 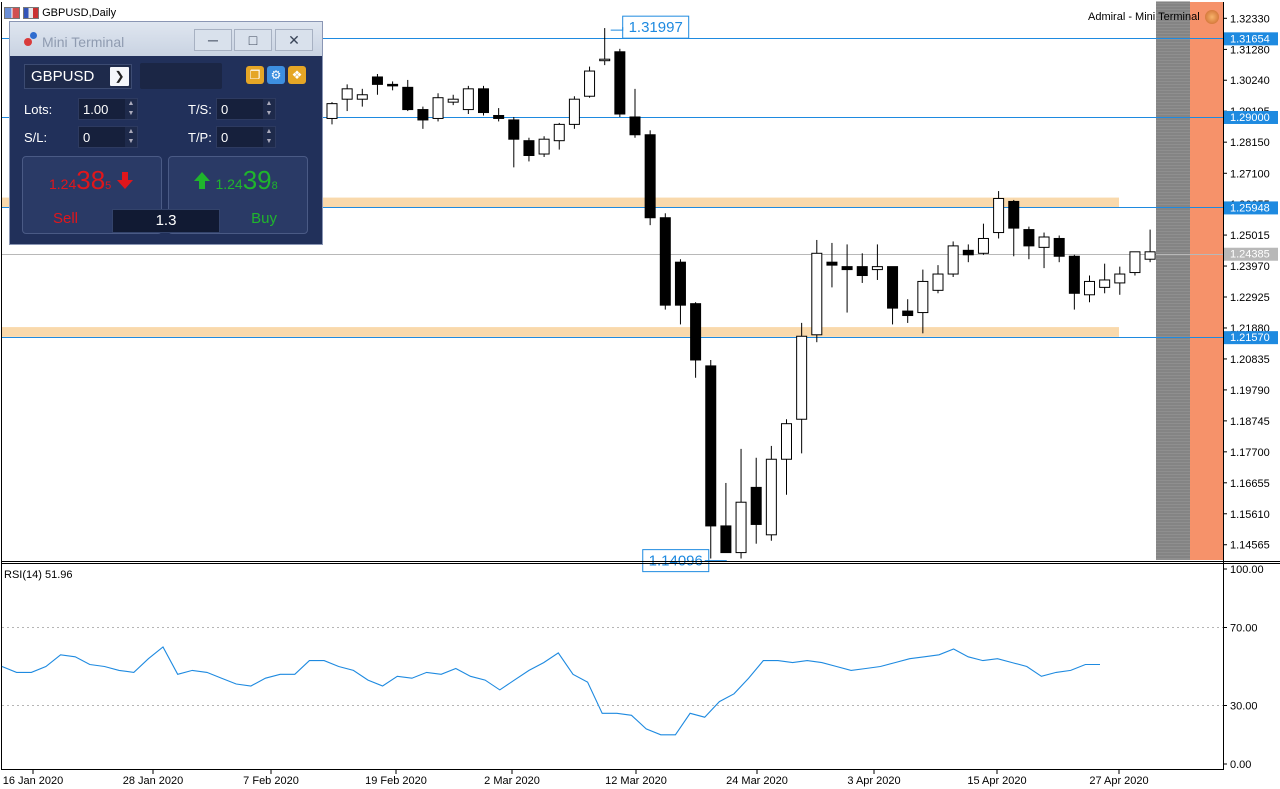 What do you see at coordinates (1206, 281) in the screenshot?
I see `orange-band` at bounding box center [1206, 281].